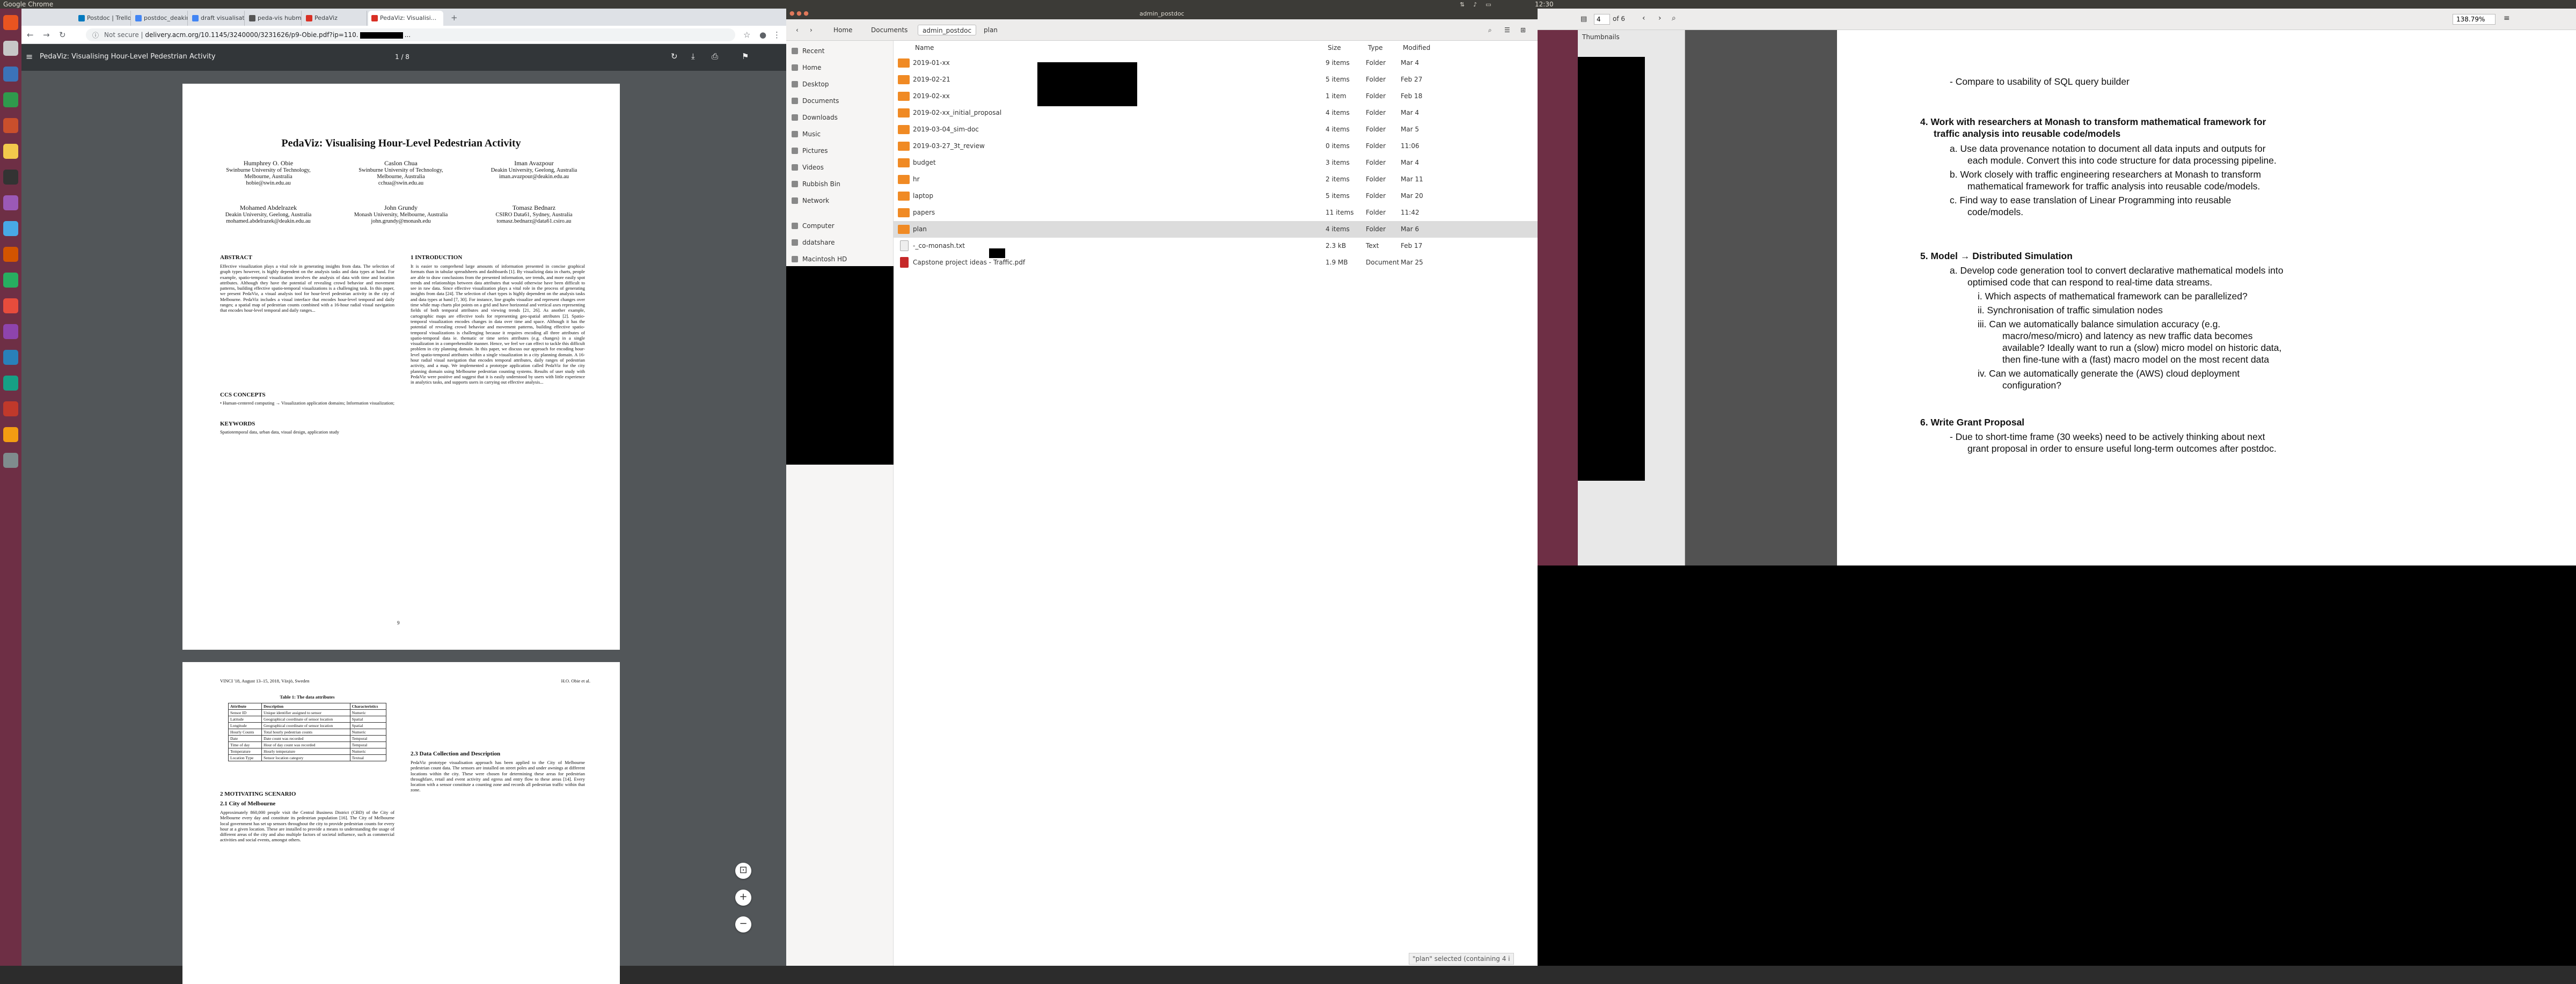 Image resolution: width=2576 pixels, height=984 pixels. Describe the element at coordinates (777, 35) in the screenshot. I see `menu-icon: ⋮` at that location.